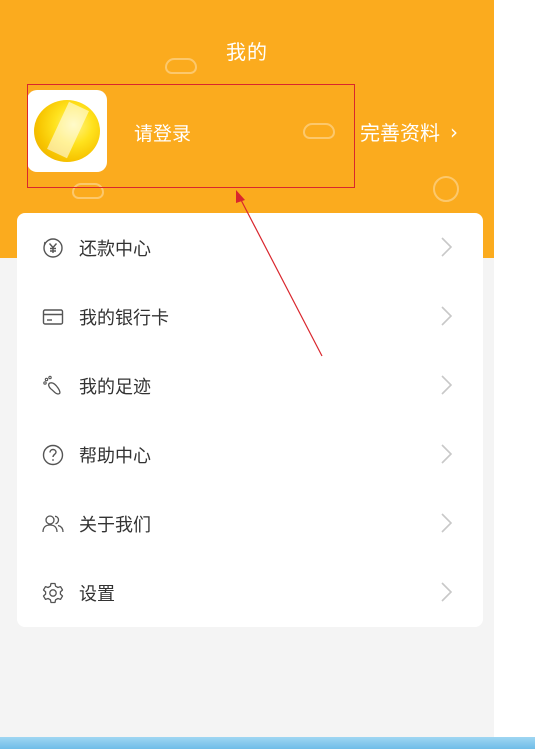 Image resolution: width=535 pixels, height=749 pixels. Describe the element at coordinates (250, 385) in the screenshot. I see `menu-item-my-footprint: 我的足迹` at that location.